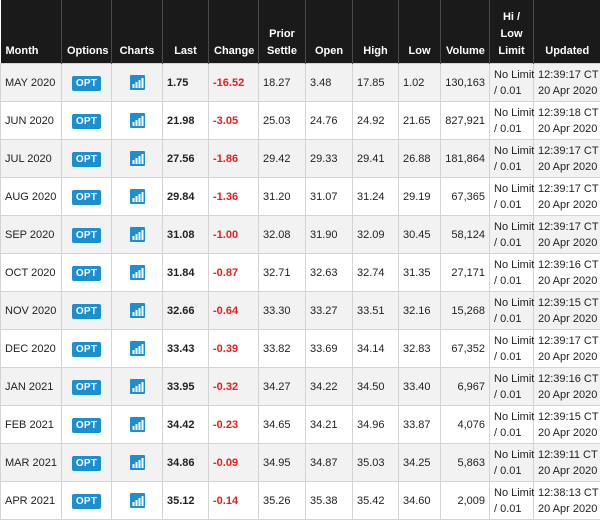 This screenshot has height=522, width=600. Describe the element at coordinates (185, 51) in the screenshot. I see `header-last-label: Last` at that location.